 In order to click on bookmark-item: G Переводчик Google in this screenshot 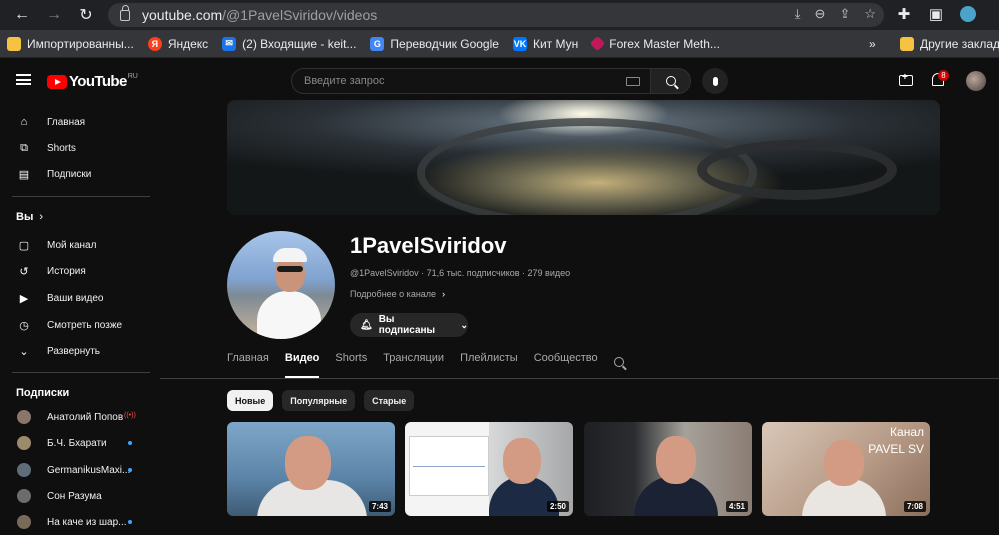, I will do `click(434, 44)`.